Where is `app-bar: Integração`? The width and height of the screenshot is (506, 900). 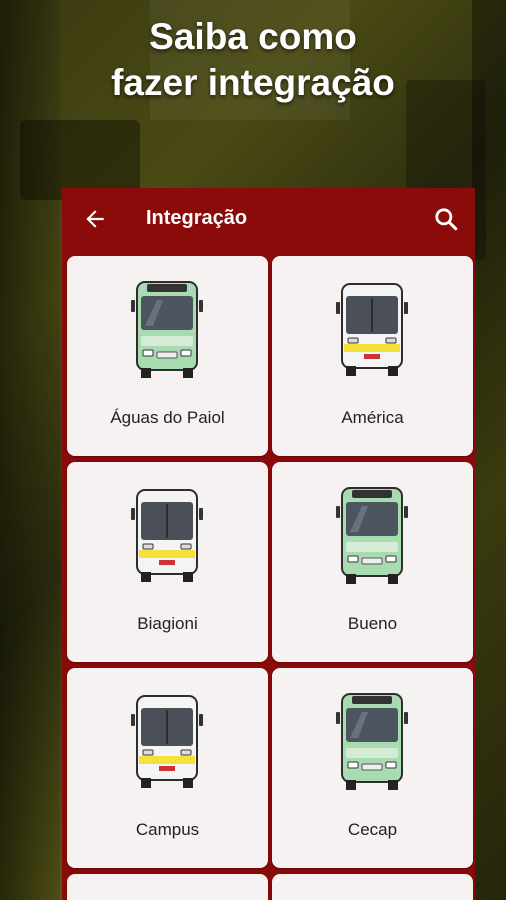
app-bar: Integração is located at coordinates (268, 219).